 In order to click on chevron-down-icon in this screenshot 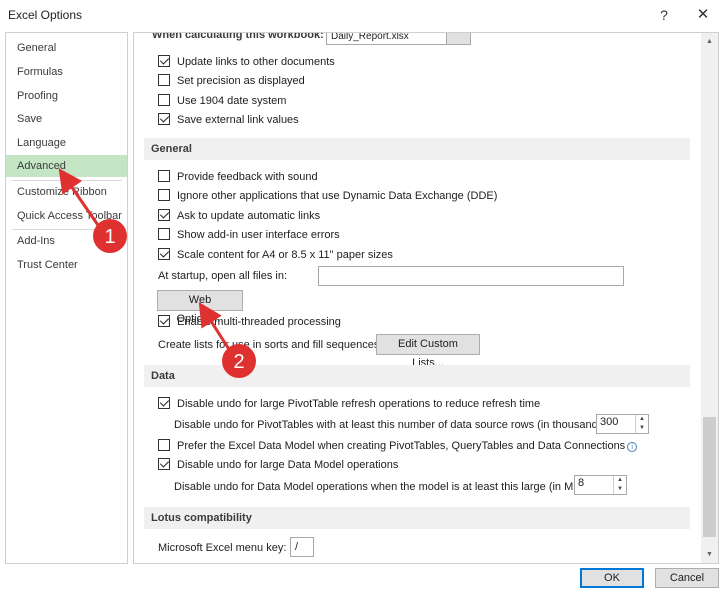, I will do `click(458, 38)`.